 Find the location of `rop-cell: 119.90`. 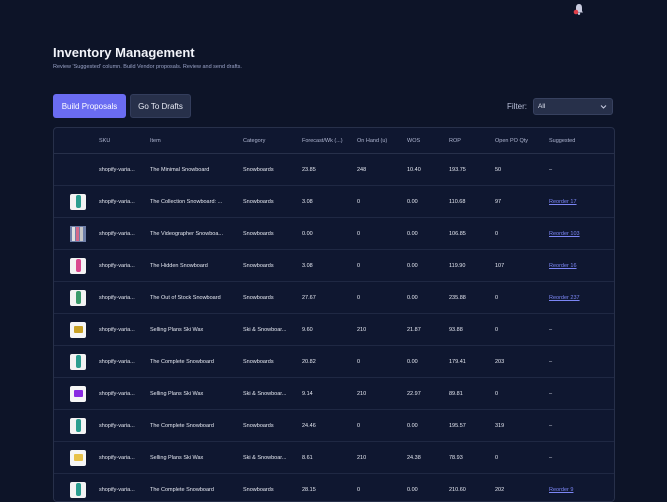

rop-cell: 119.90 is located at coordinates (472, 266).